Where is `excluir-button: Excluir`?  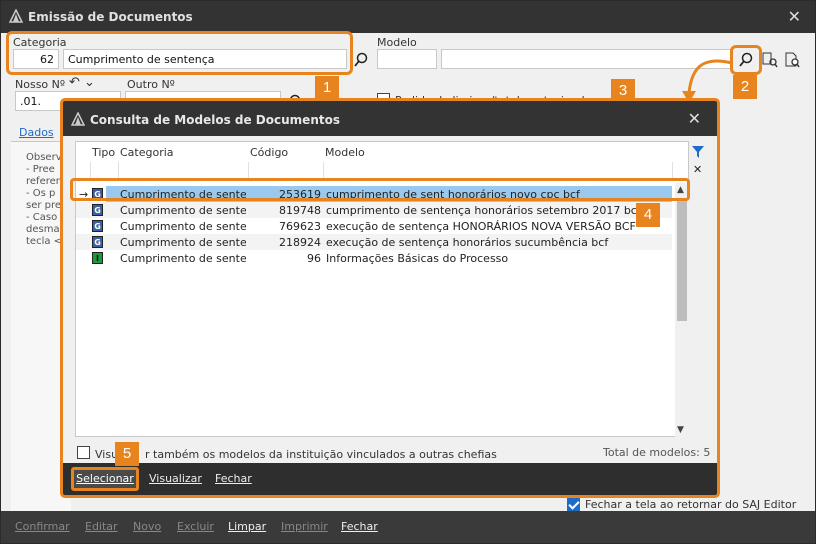 excluir-button: Excluir is located at coordinates (195, 526).